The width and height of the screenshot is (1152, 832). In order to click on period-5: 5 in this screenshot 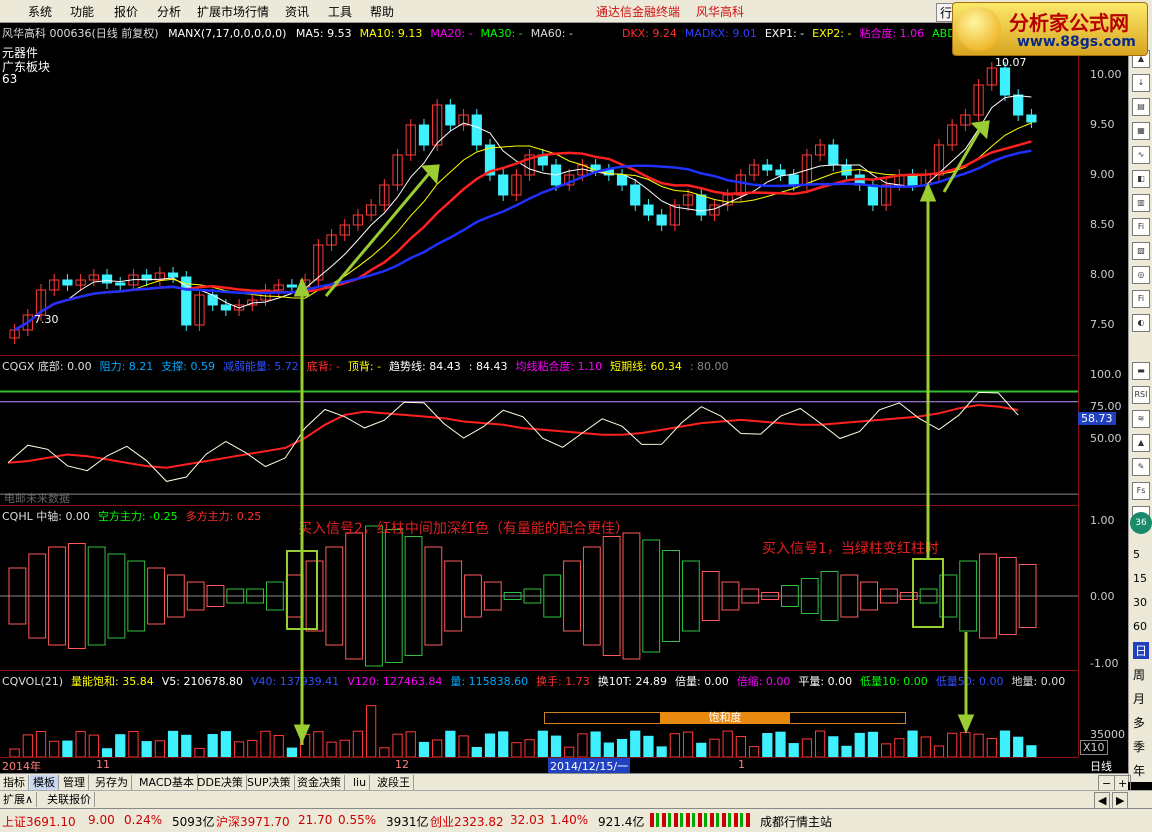, I will do `click(1136, 554)`.